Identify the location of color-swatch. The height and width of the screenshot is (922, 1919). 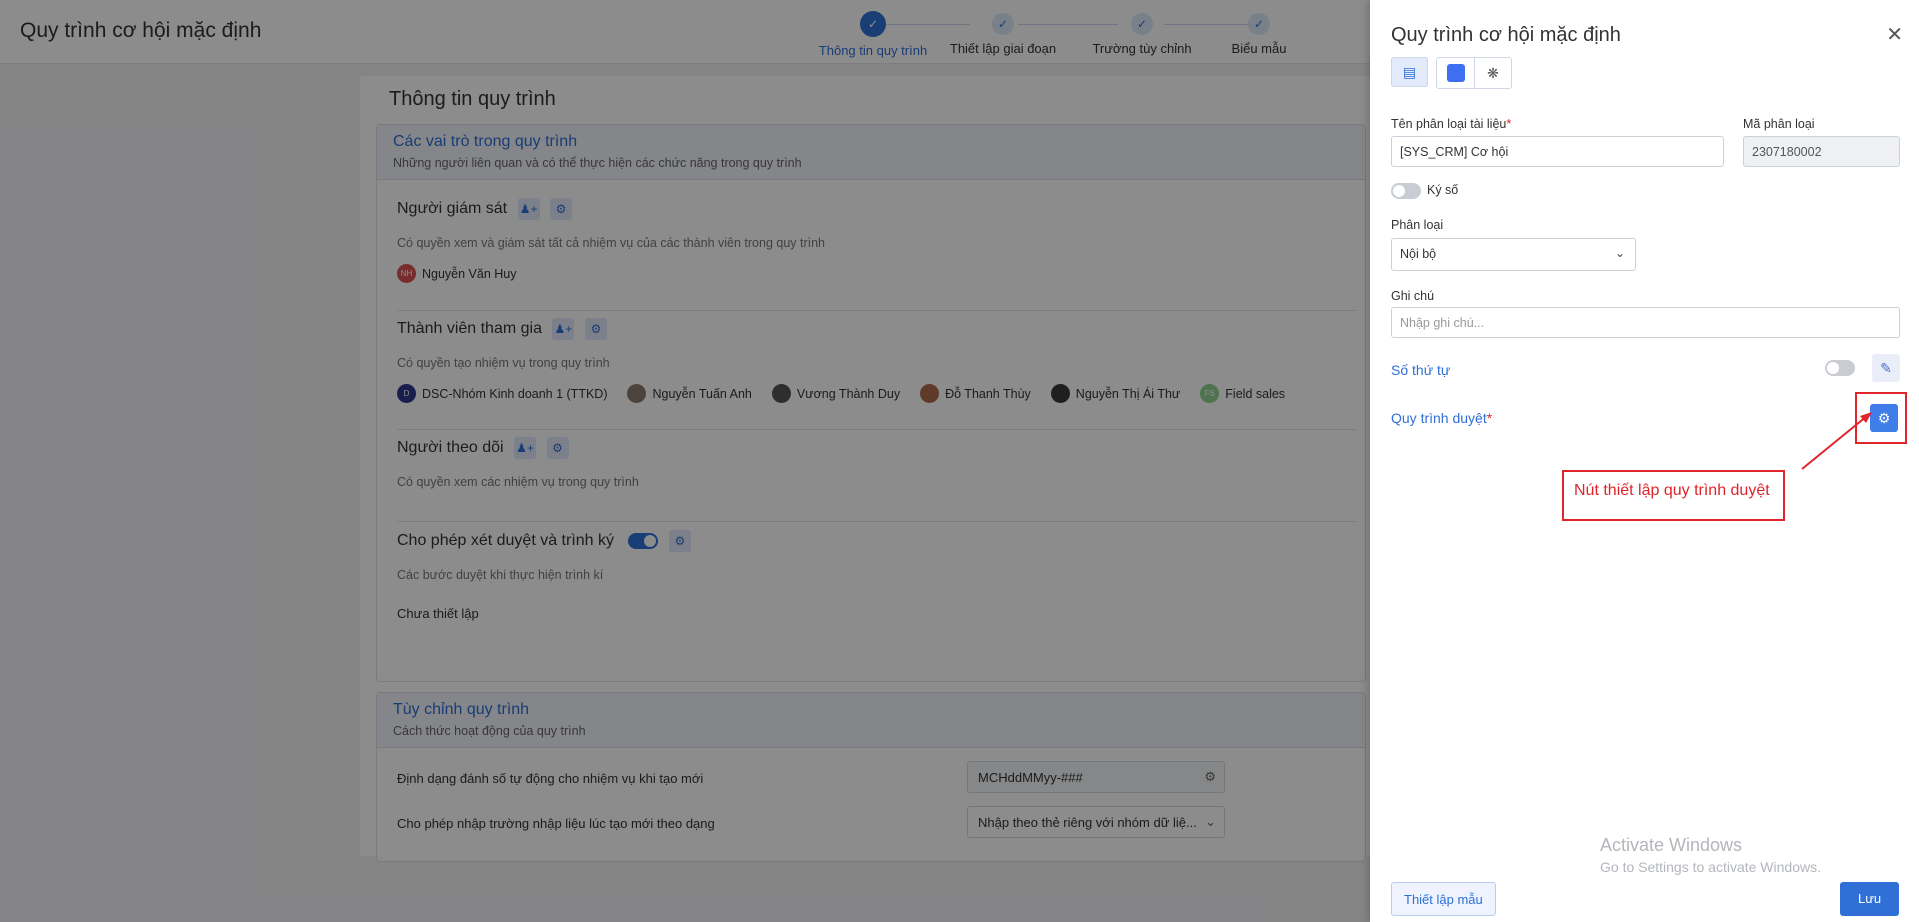
(1455, 73).